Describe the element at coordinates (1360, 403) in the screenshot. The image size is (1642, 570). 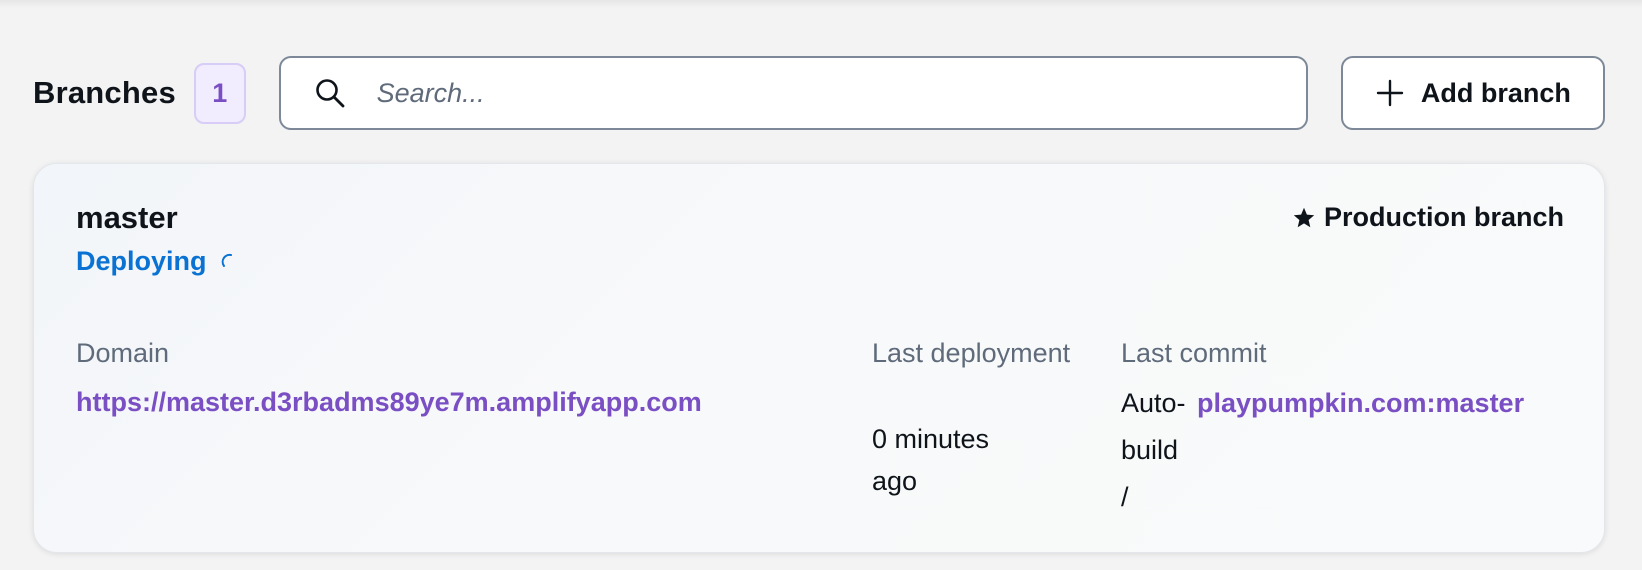
I see `last-commit-link: playpumpkin.com:master` at that location.